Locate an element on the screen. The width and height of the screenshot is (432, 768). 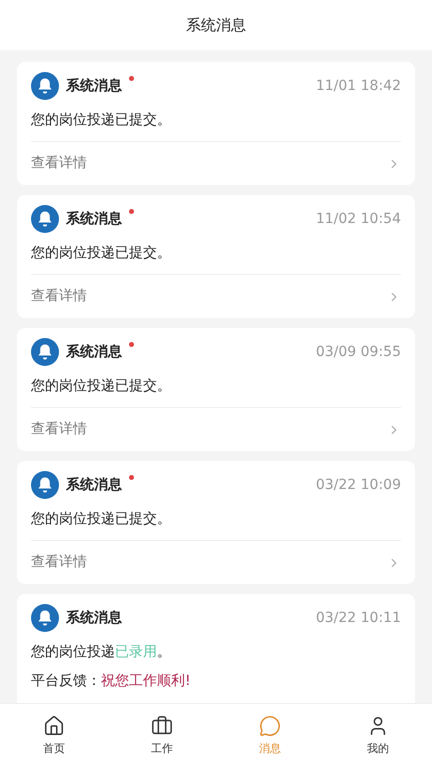
briefcase-icon is located at coordinates (162, 725).